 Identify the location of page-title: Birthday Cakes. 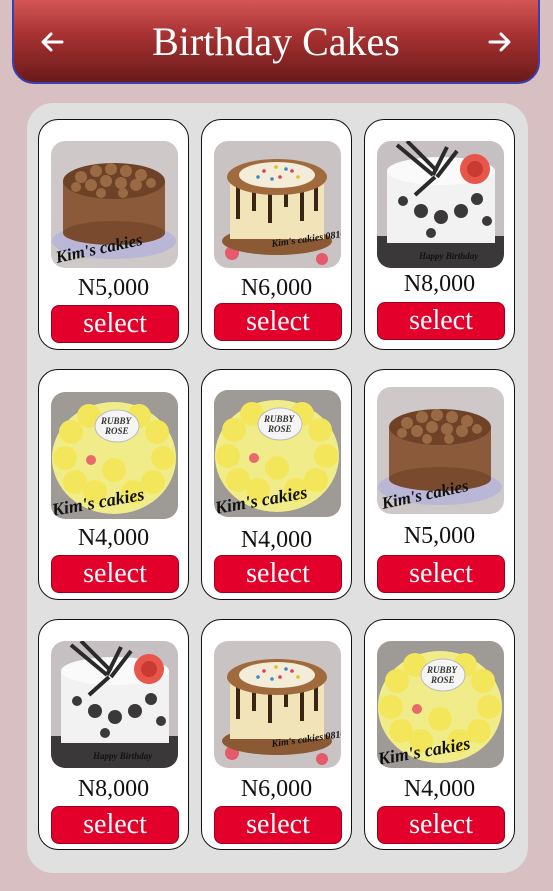
(276, 41).